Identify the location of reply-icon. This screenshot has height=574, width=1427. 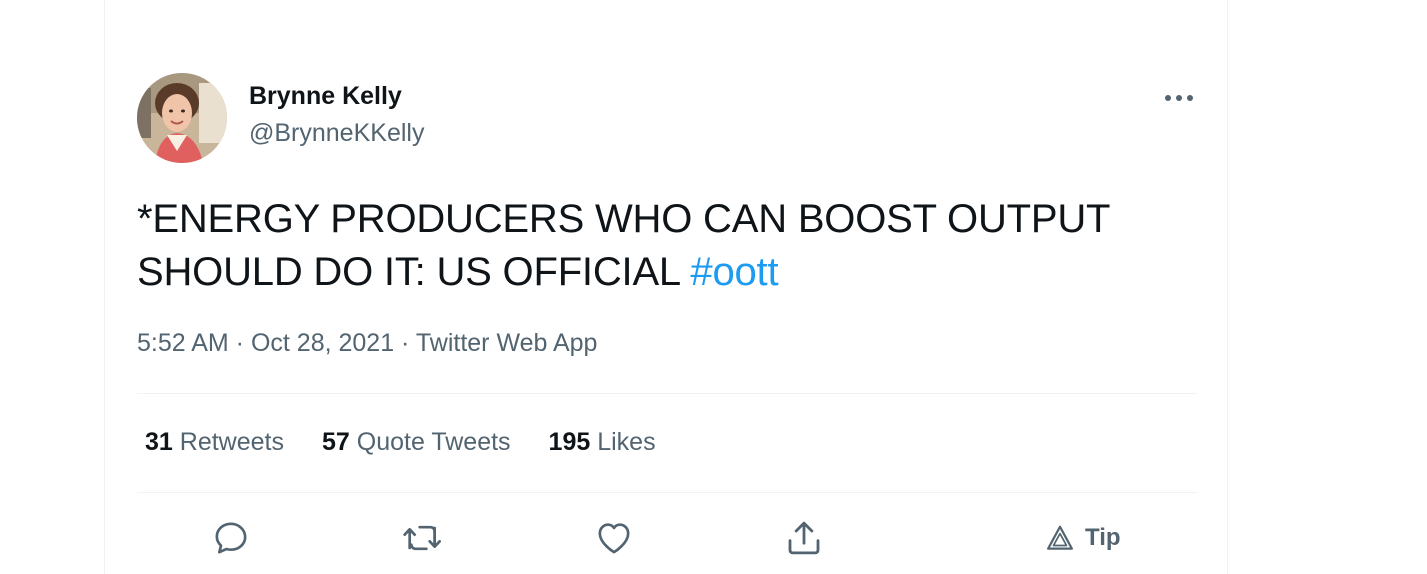
(231, 538).